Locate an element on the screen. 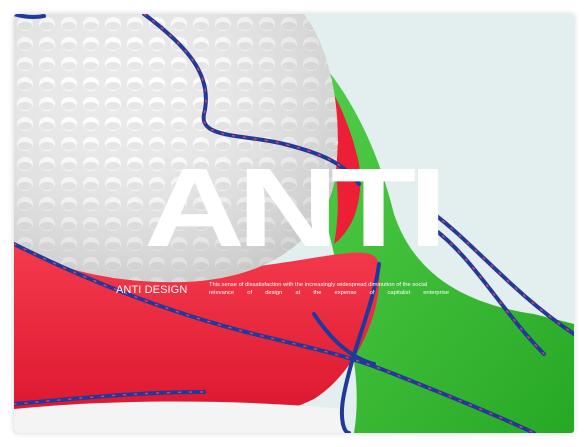 The width and height of the screenshot is (588, 447). white-plate is located at coordinates (179, 417).